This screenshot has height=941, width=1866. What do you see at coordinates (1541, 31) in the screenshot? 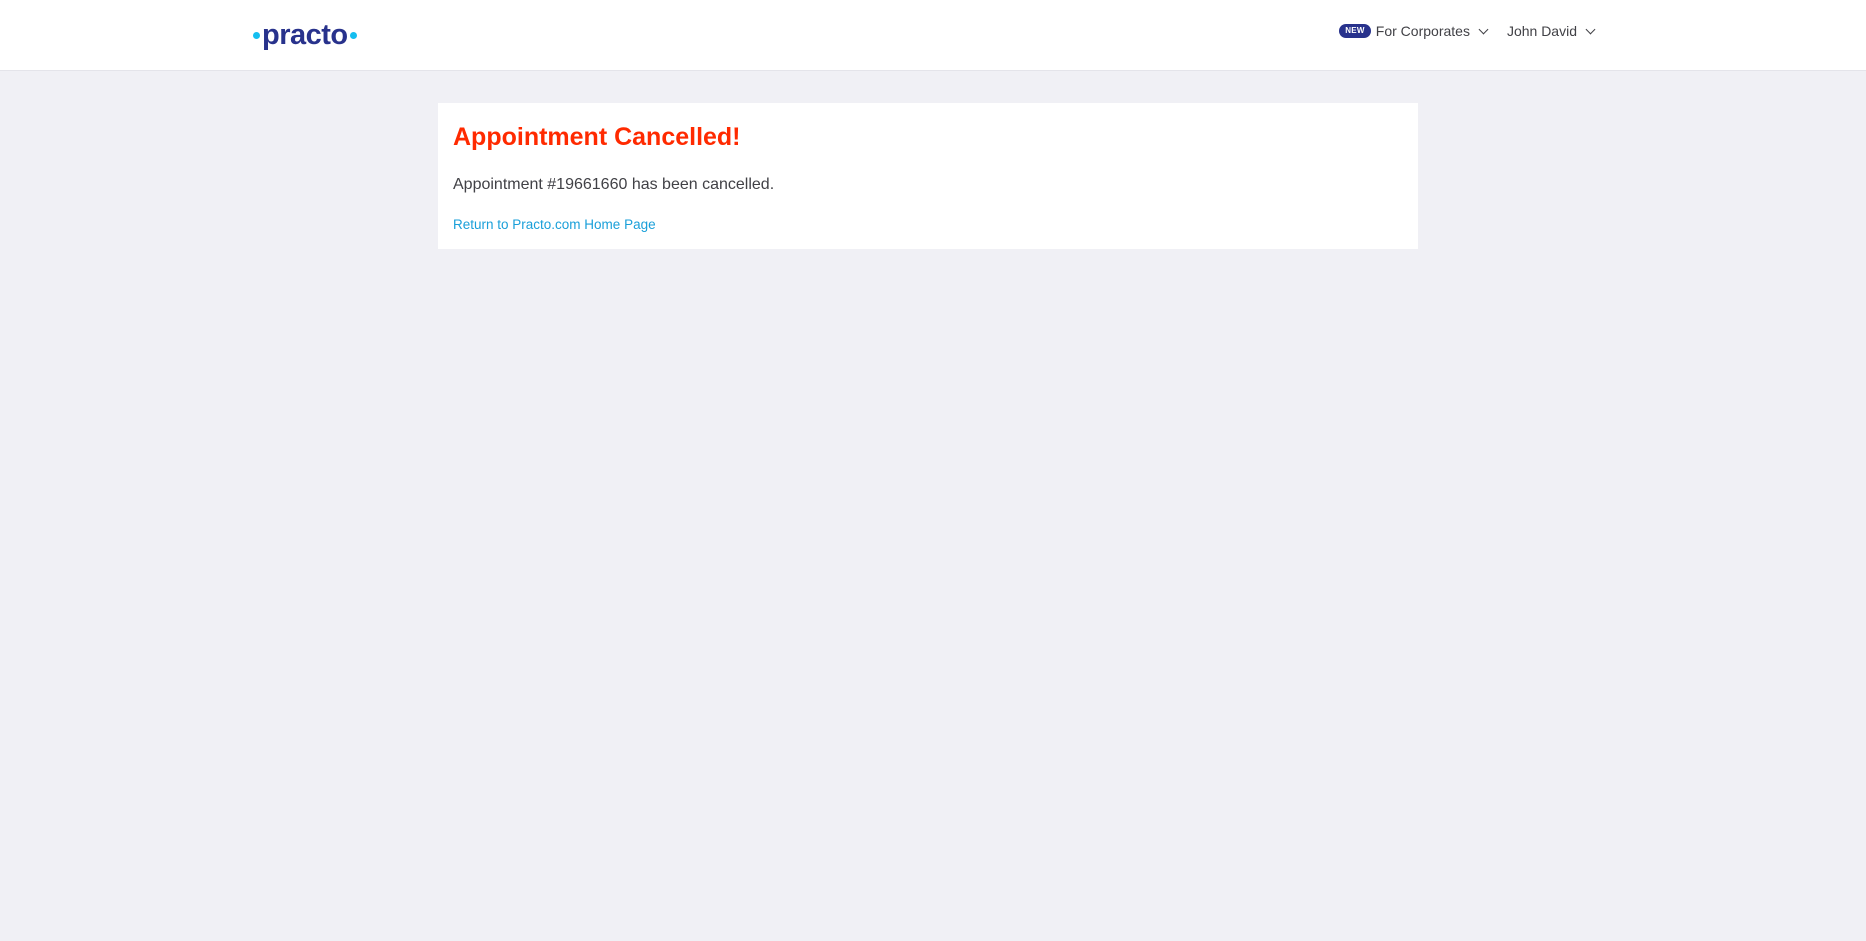
I see `user-name-label: John David` at bounding box center [1541, 31].